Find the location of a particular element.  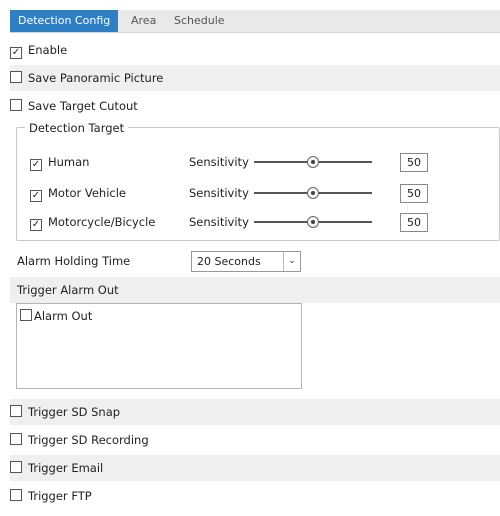

enable-checkbox: ✓ is located at coordinates (16, 53).